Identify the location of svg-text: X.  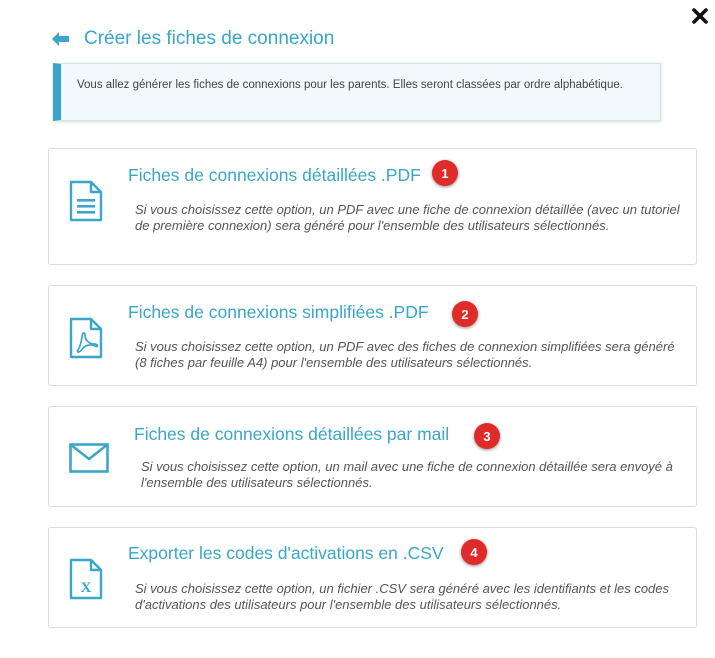
(86, 588).